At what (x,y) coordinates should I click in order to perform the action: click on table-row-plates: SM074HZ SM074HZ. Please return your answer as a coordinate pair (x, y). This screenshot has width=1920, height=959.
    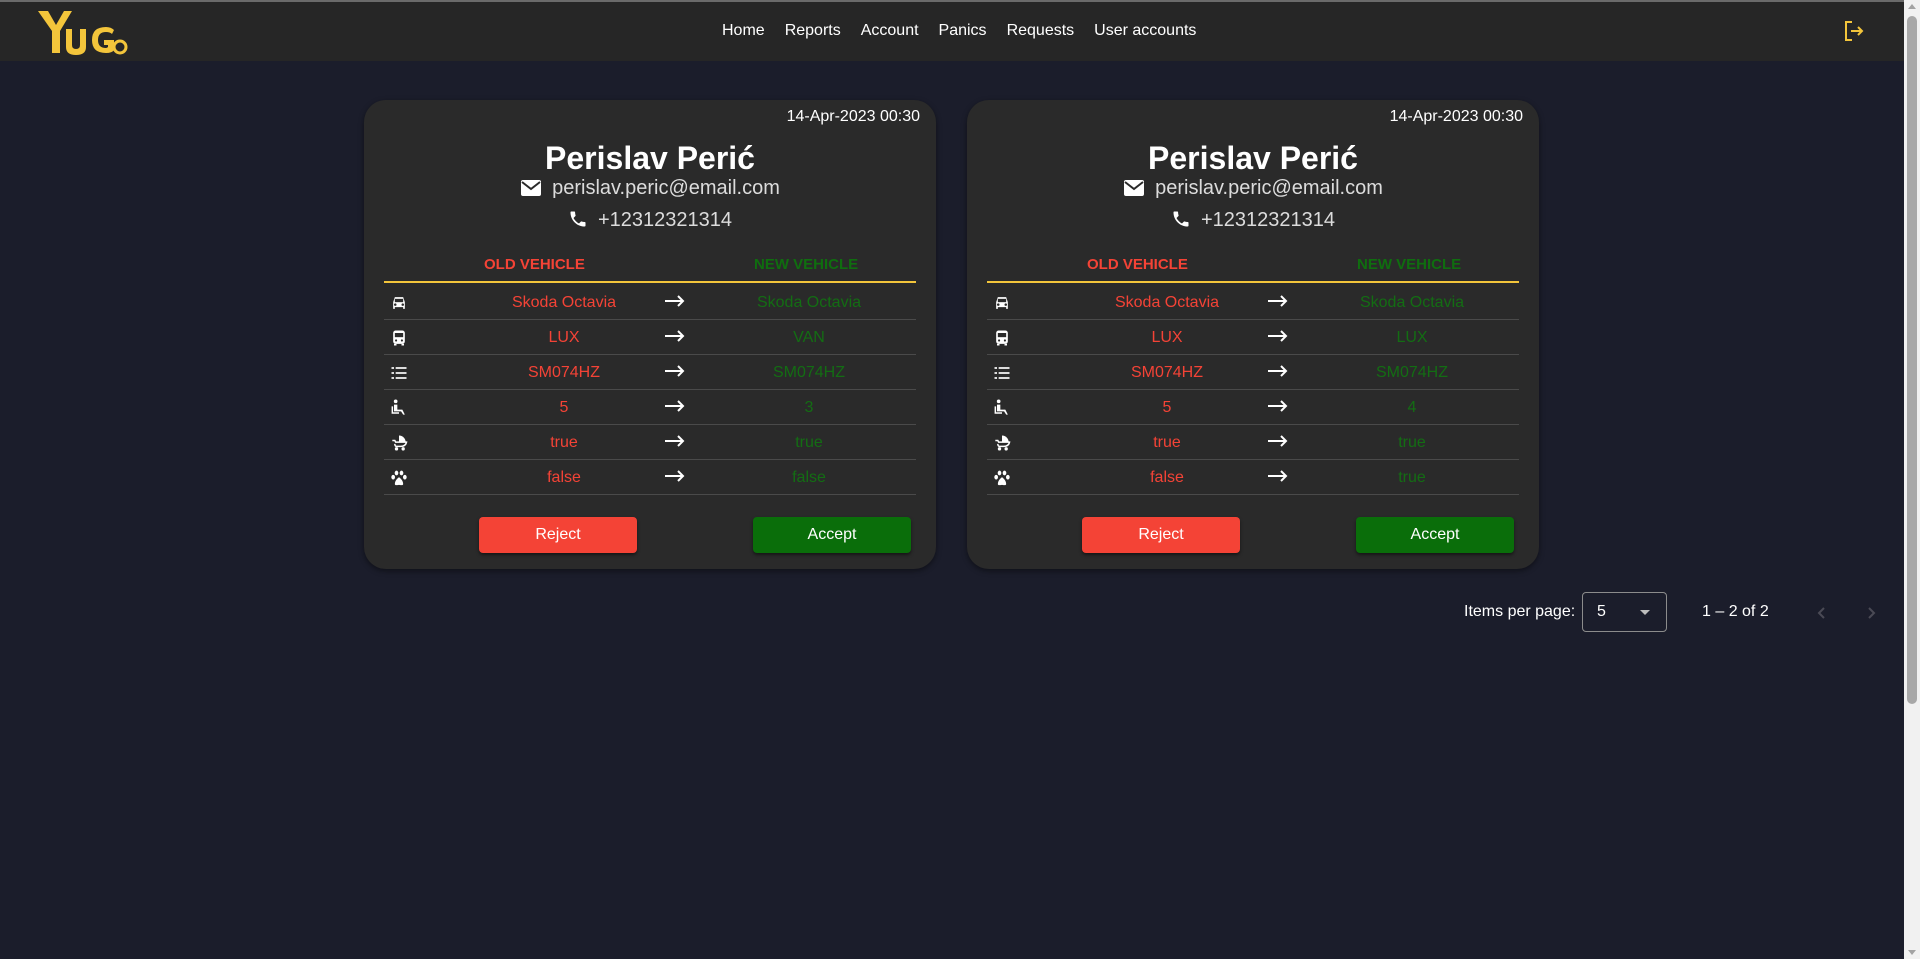
    Looking at the image, I should click on (650, 372).